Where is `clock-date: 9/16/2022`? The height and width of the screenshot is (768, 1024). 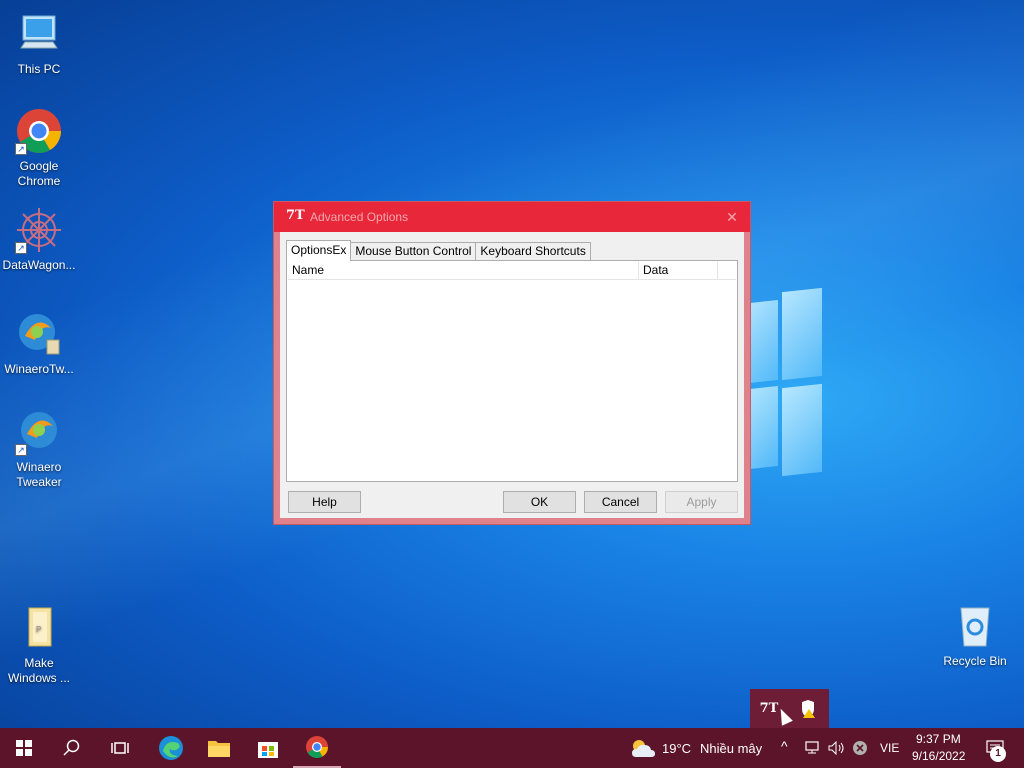
clock-date: 9/16/2022 is located at coordinates (938, 756).